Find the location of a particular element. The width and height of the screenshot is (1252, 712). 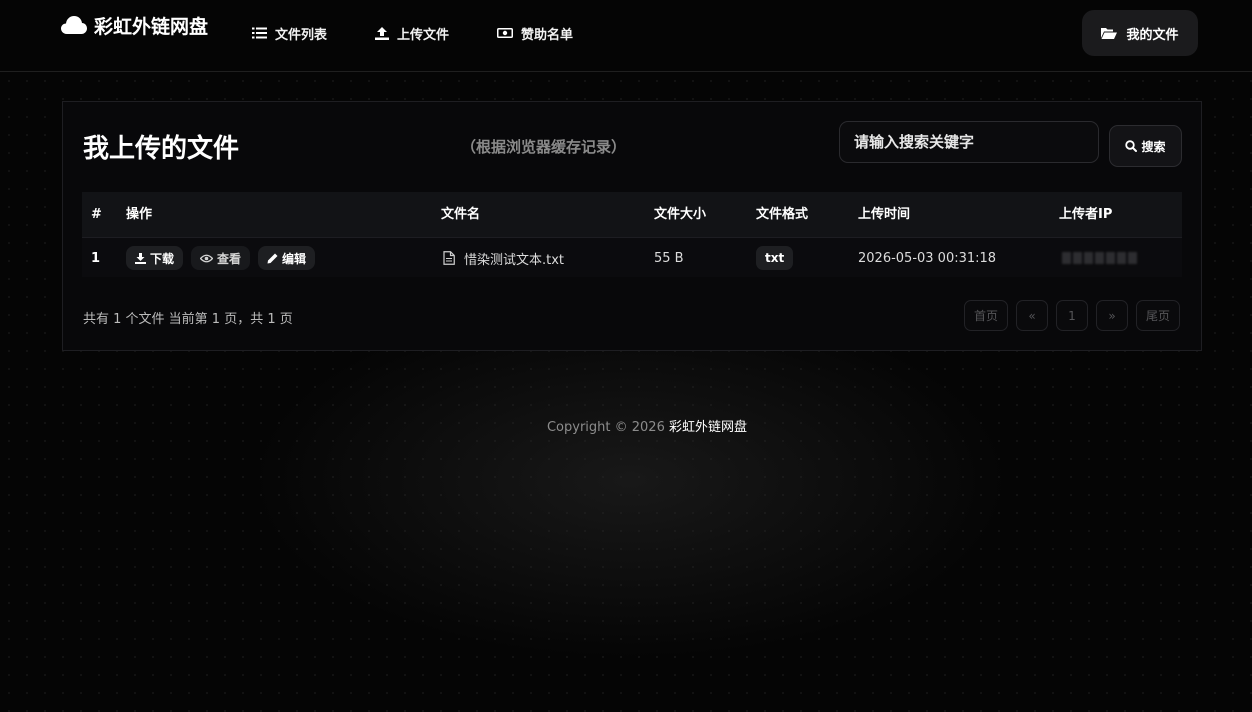

copyright-prefix: Copyright © 2026 is located at coordinates (607, 427).